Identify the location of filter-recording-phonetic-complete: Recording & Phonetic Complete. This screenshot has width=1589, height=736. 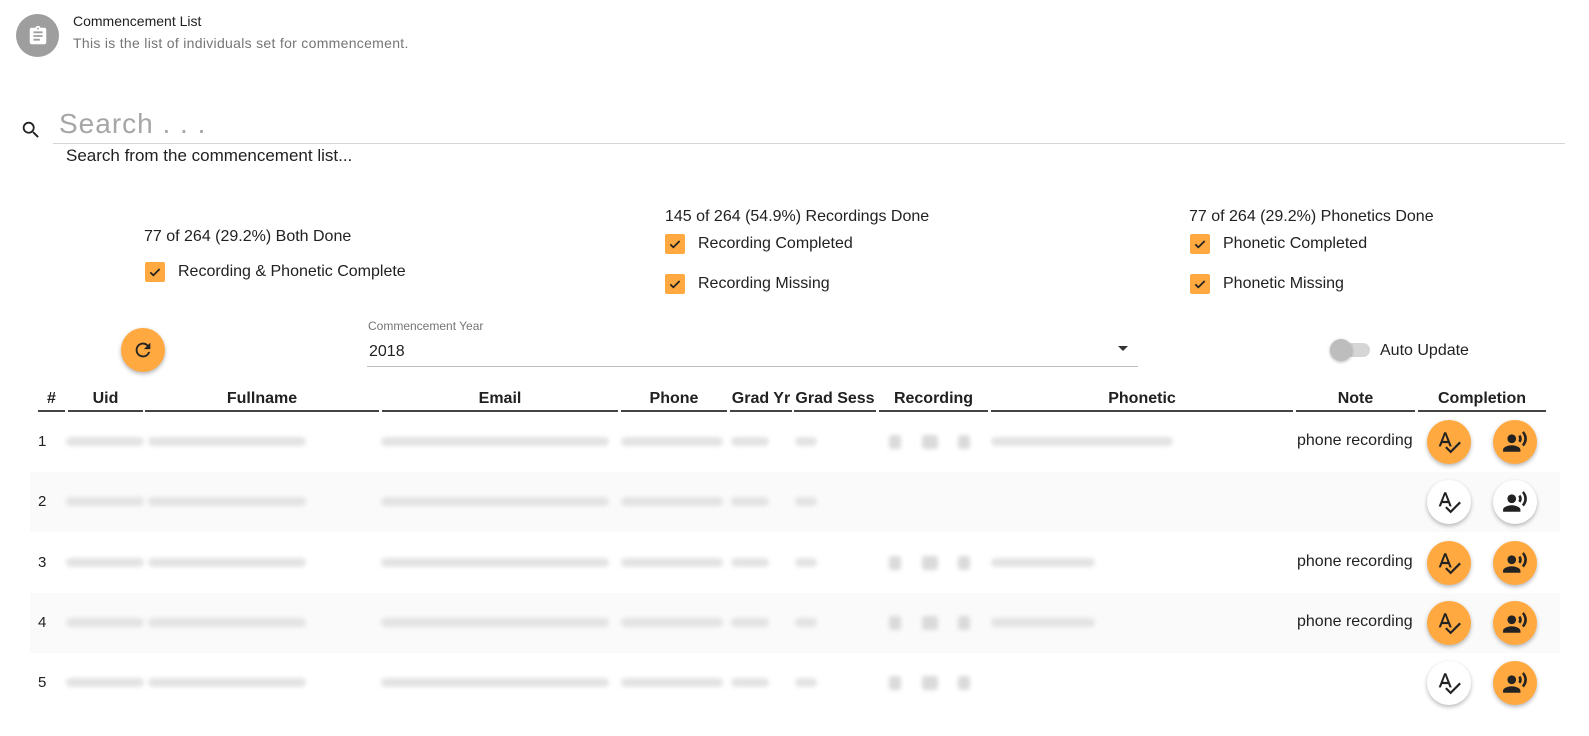
(275, 272).